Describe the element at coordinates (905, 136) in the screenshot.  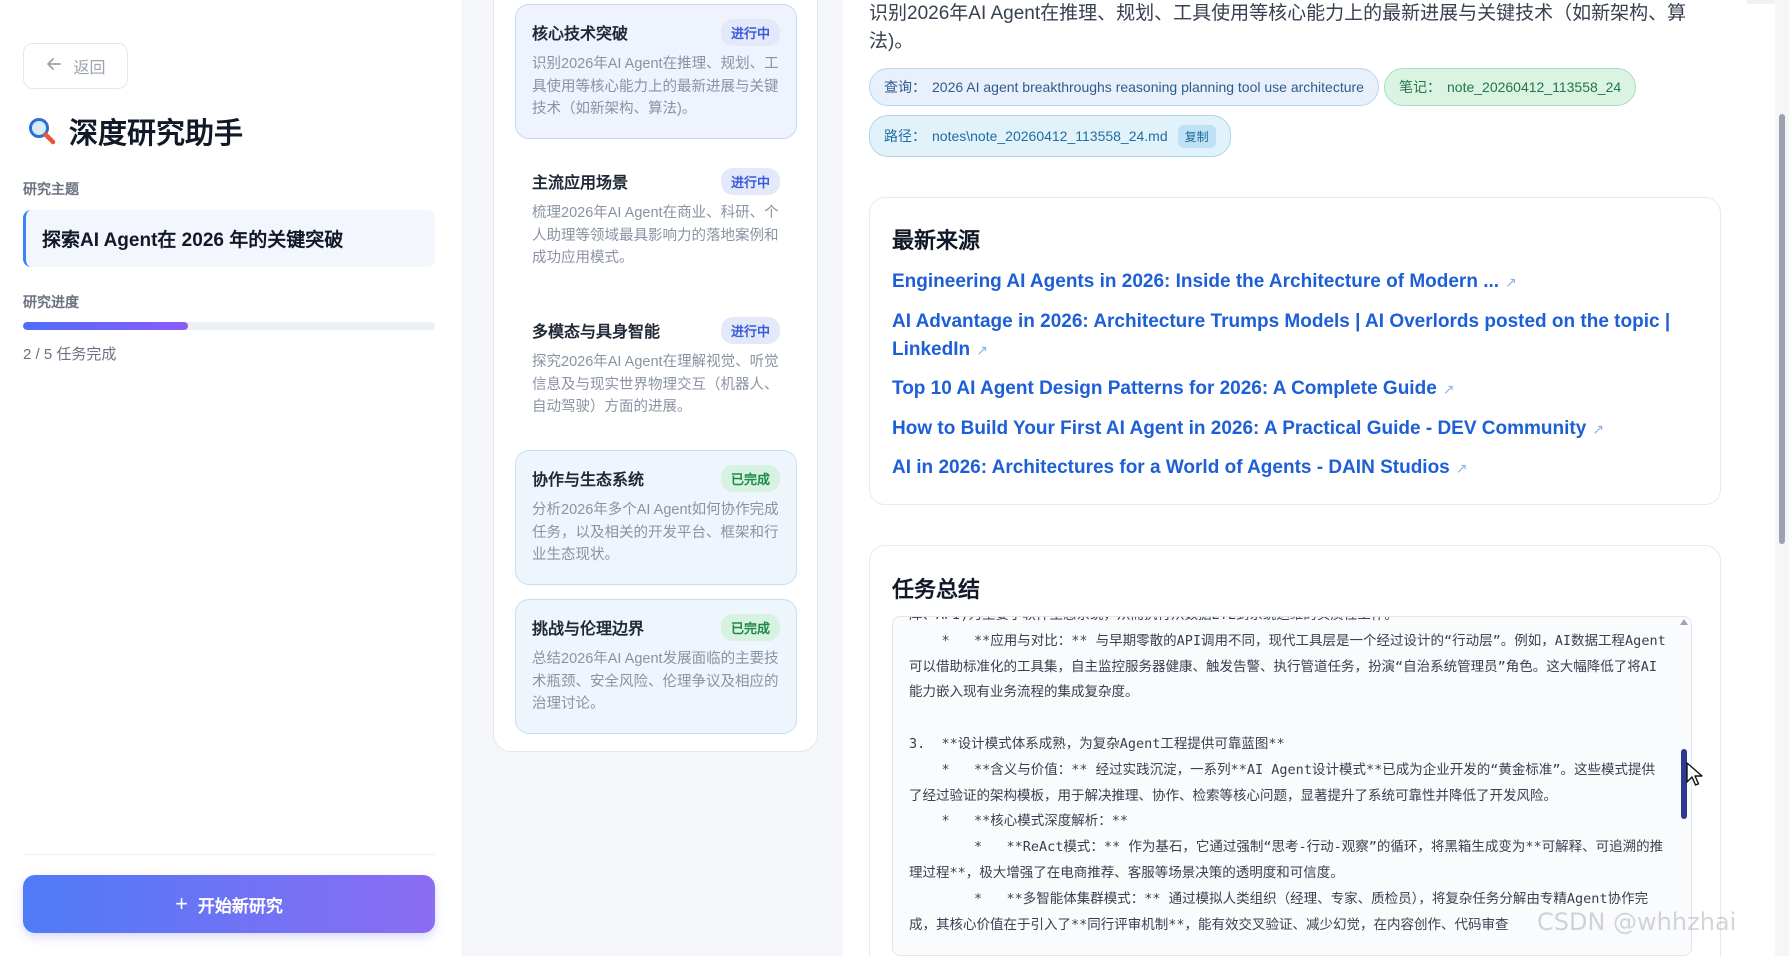
I see `path-label: 路径：` at that location.